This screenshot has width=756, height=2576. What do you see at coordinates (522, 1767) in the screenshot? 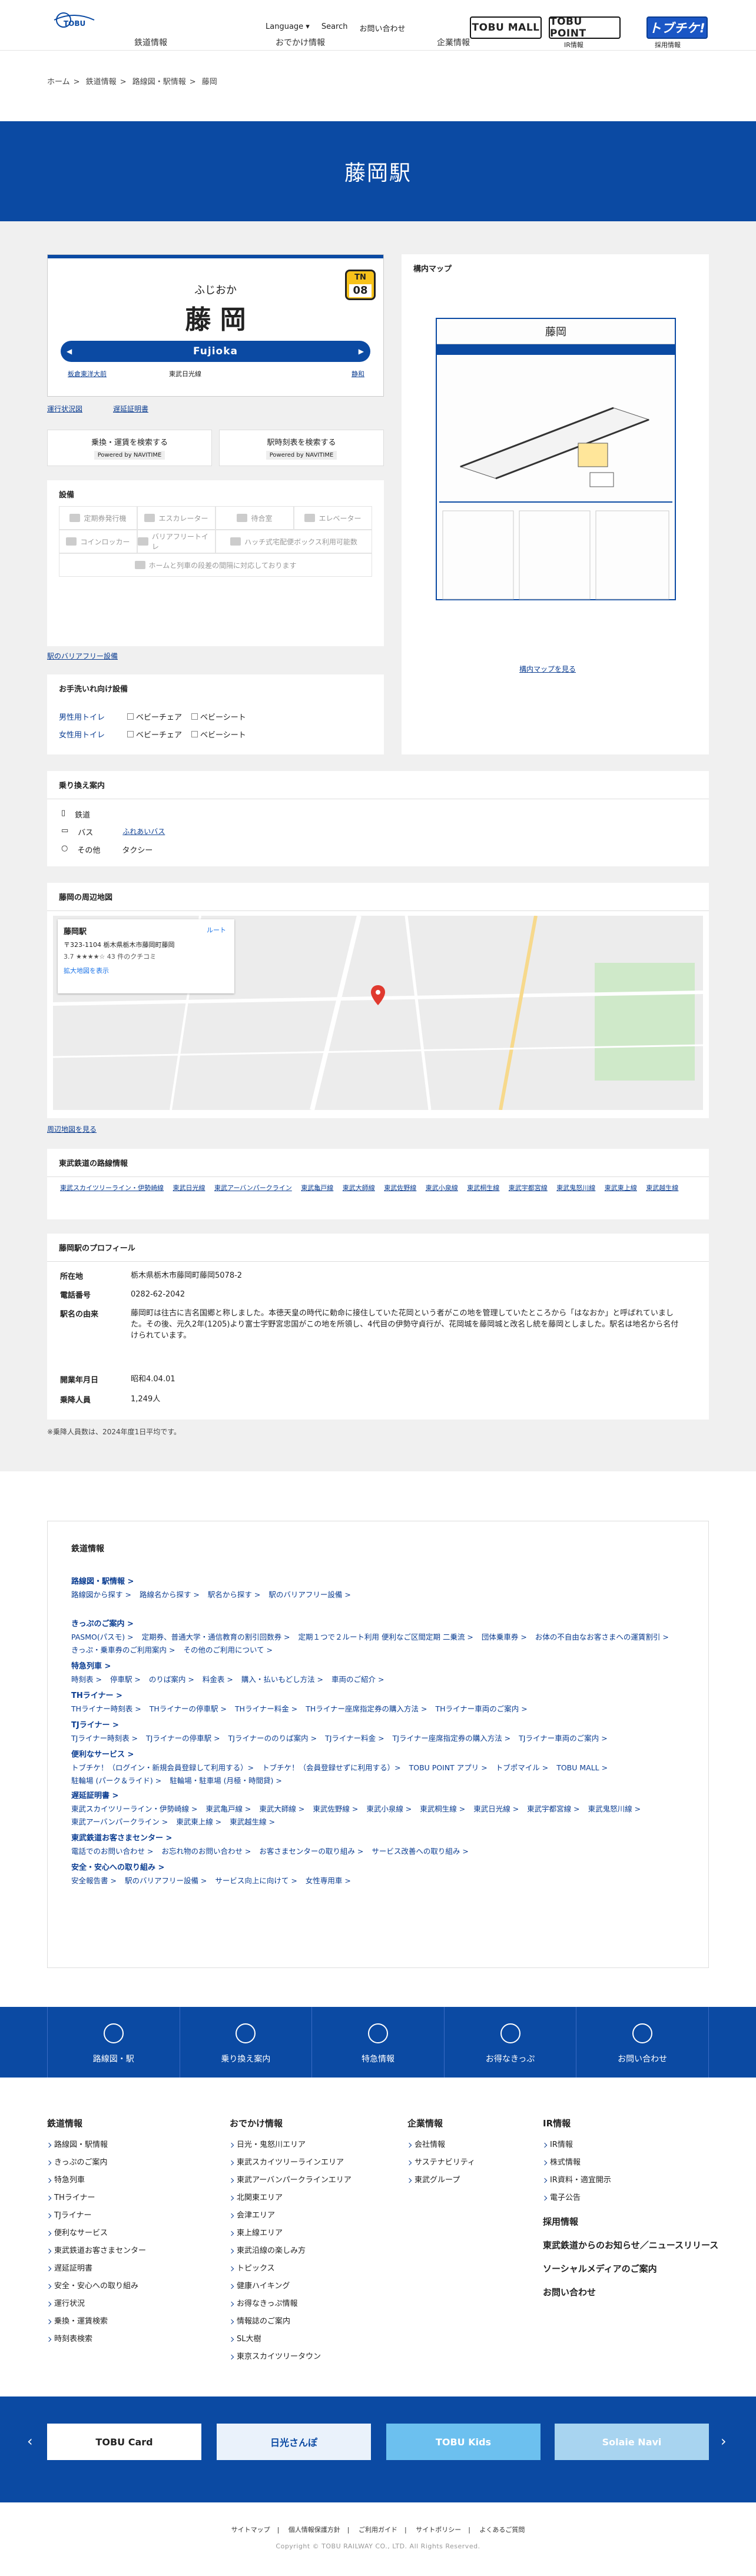
I see `railway-info-link: トブポマイル >` at bounding box center [522, 1767].